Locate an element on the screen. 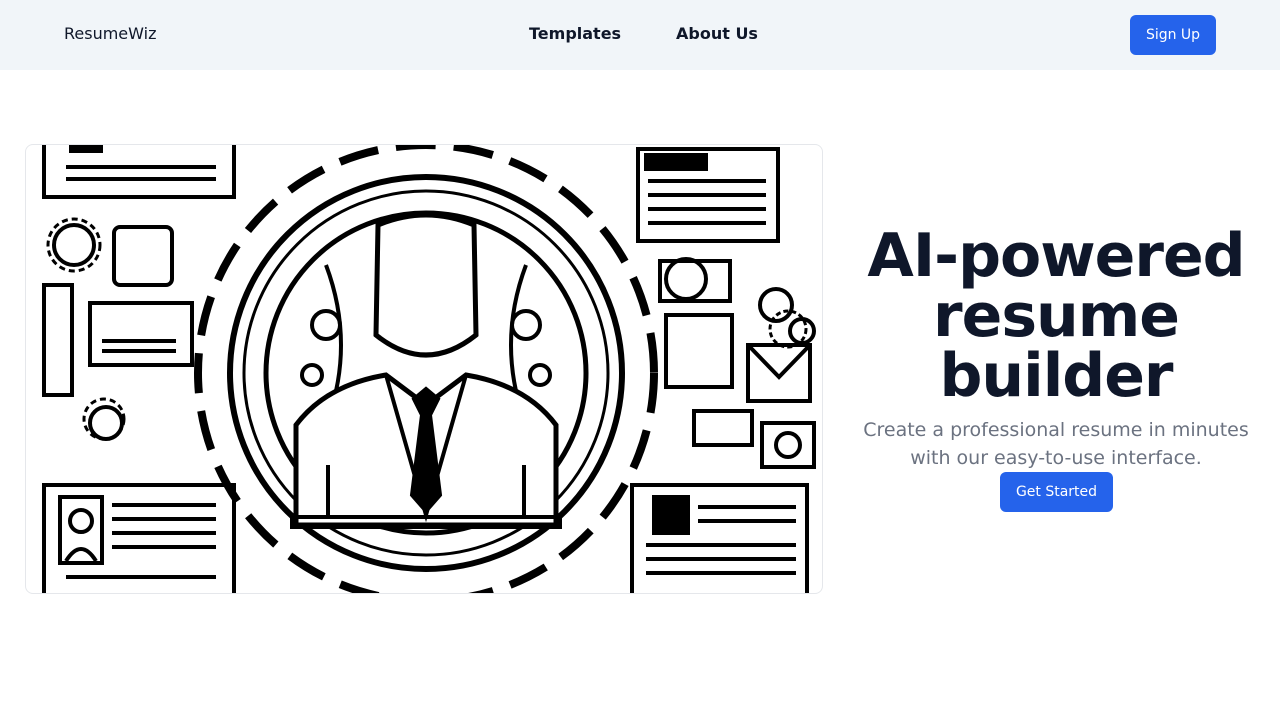  top-navbar: ResumeWiz Templates About Us Sign Up is located at coordinates (640, 35).